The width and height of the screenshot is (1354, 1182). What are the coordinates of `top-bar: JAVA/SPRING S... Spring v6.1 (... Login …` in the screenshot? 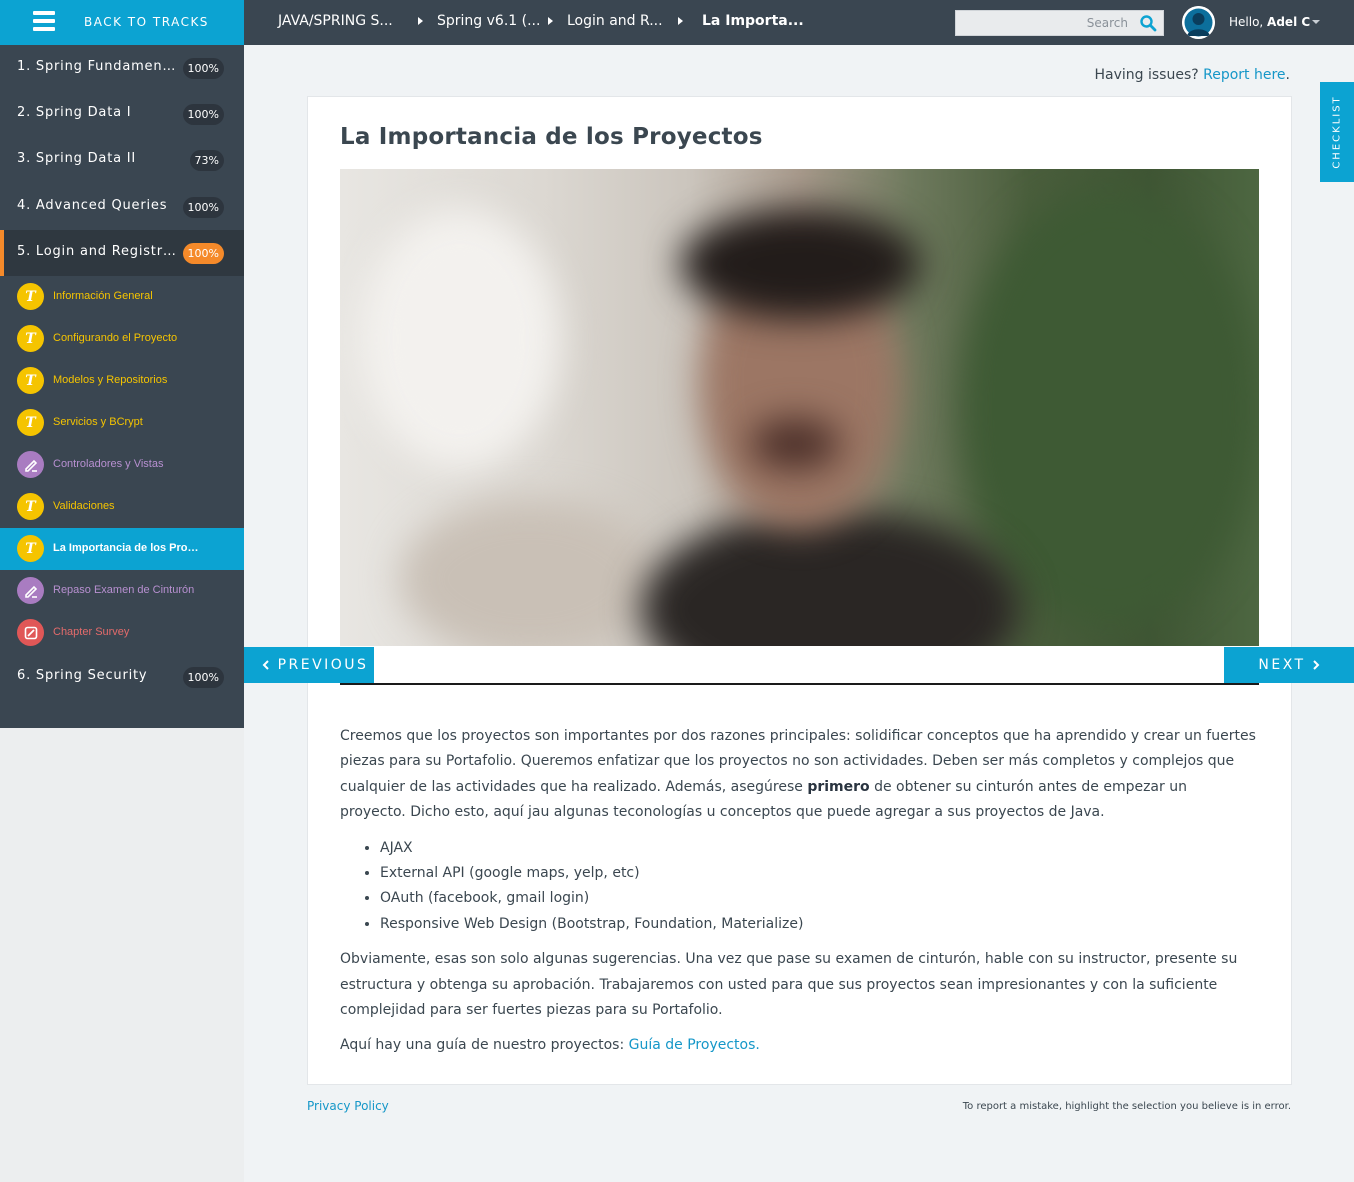 It's located at (799, 22).